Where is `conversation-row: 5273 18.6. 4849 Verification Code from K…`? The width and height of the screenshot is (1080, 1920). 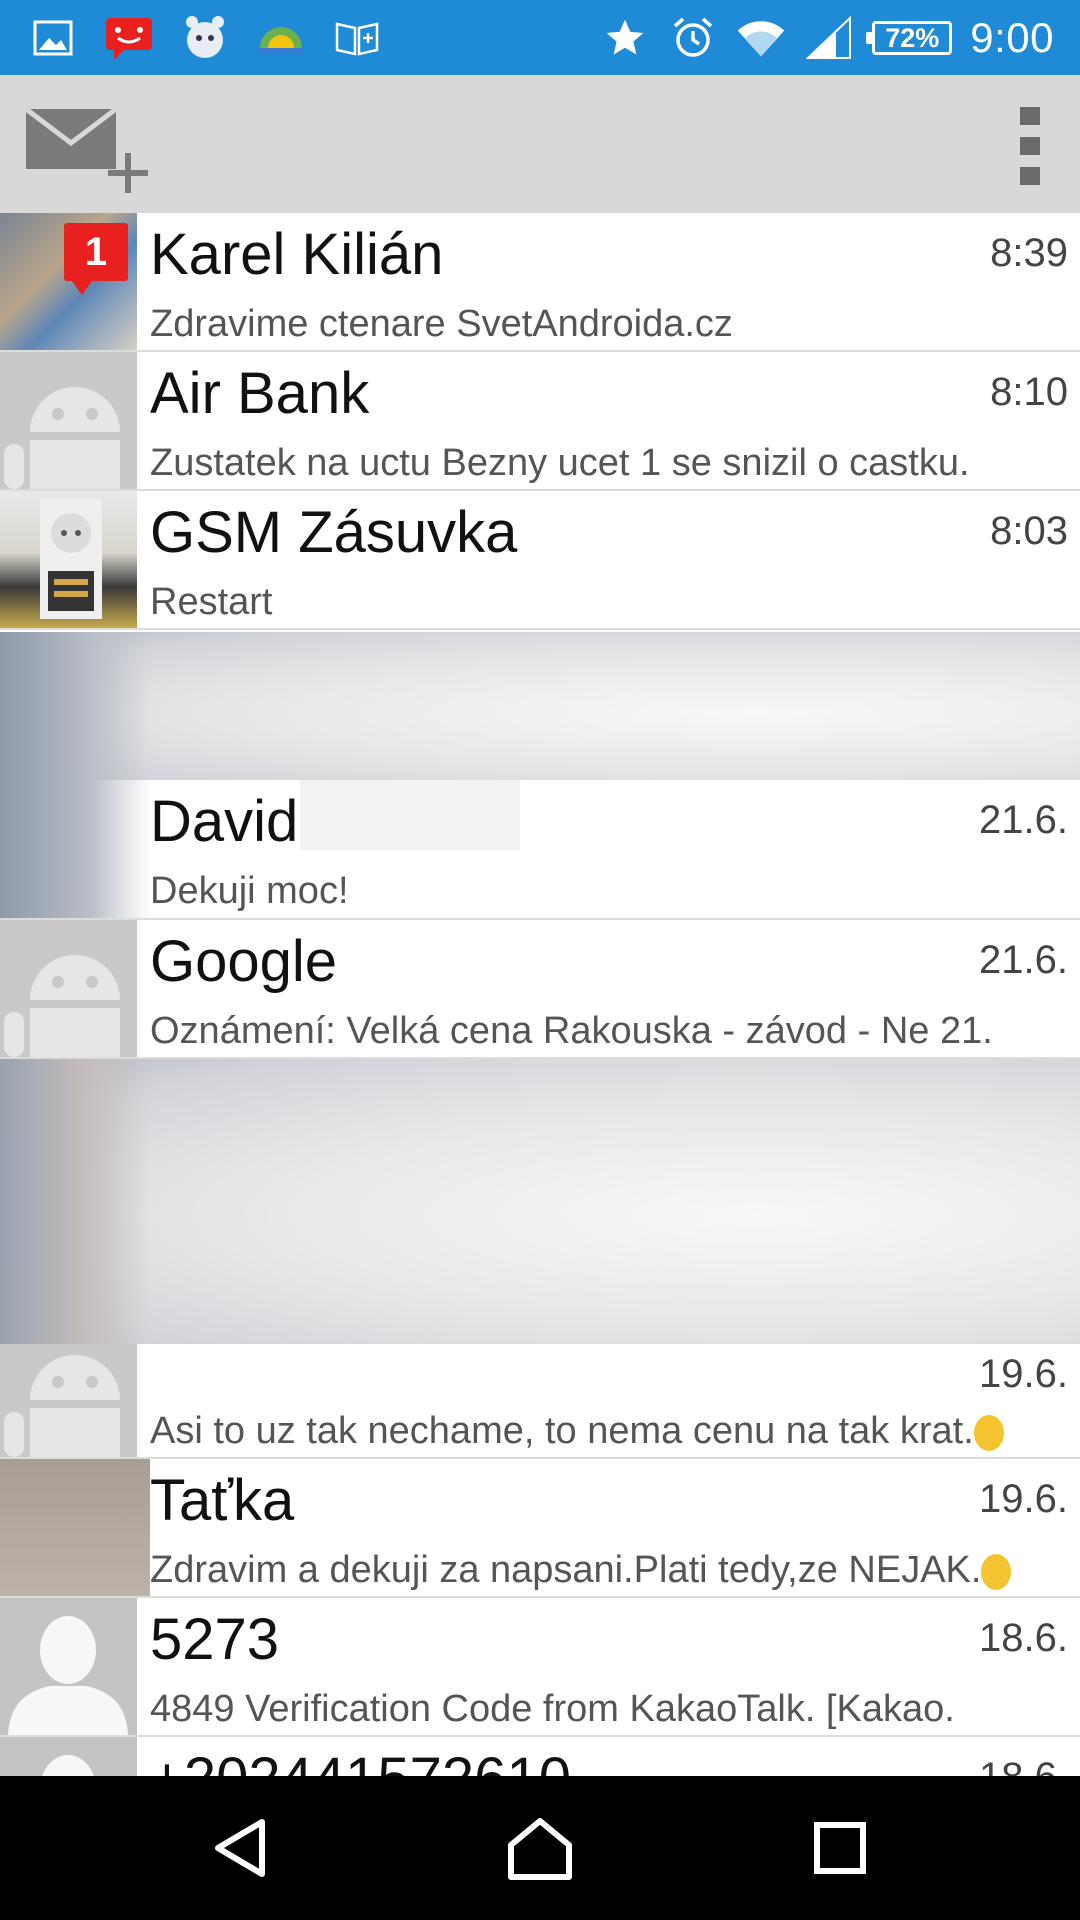
conversation-row: 5273 18.6. 4849 Verification Code from K… is located at coordinates (540, 1667).